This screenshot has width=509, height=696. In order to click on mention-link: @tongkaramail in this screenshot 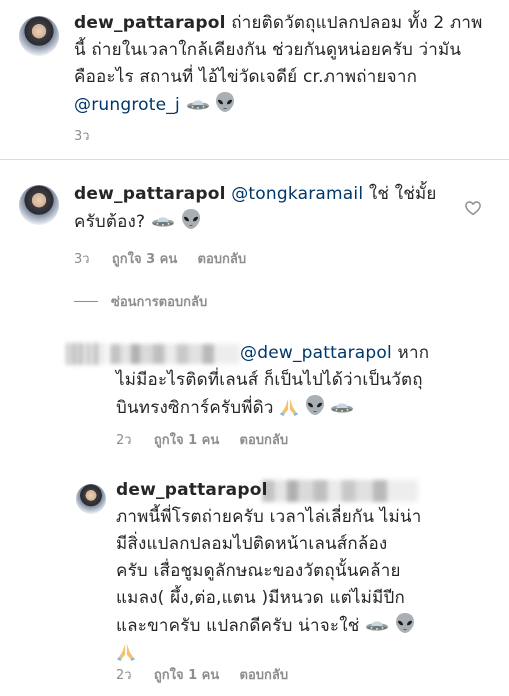, I will do `click(297, 194)`.